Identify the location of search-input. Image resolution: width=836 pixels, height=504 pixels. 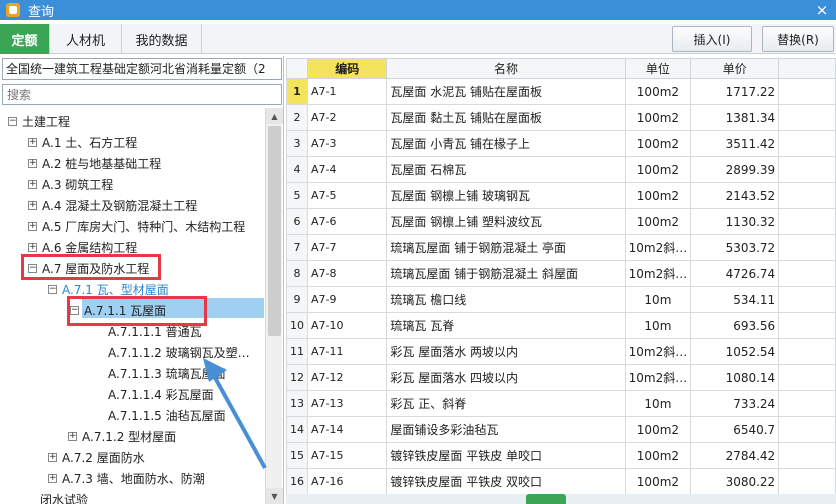
(142, 94).